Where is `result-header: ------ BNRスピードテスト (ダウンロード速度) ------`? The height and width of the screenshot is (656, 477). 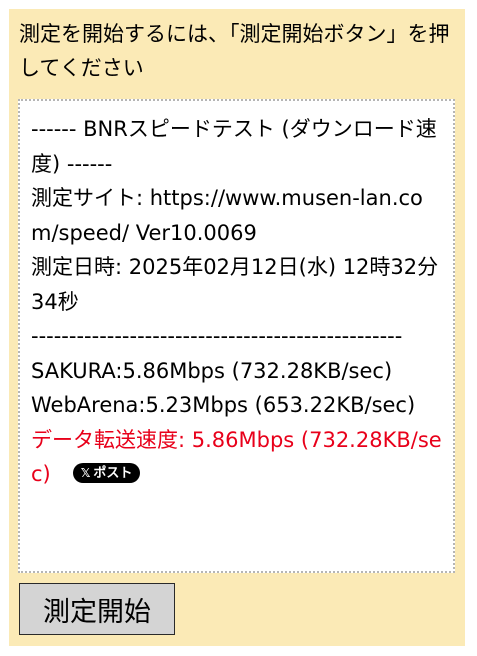
result-header: ------ BNRスピードテスト (ダウンロード速度) ------ is located at coordinates (234, 146).